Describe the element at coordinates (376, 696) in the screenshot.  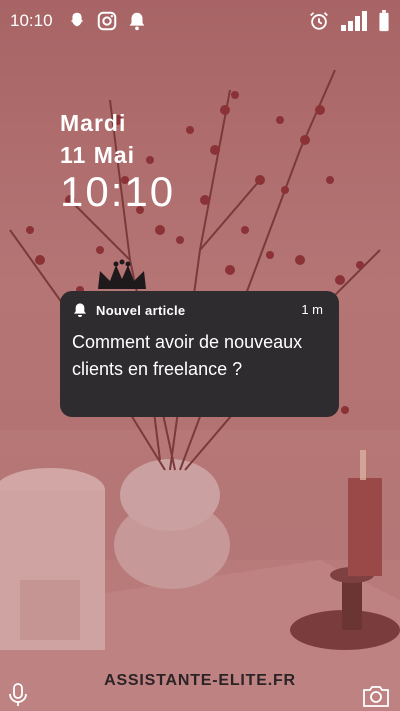
I see `camera-icon` at that location.